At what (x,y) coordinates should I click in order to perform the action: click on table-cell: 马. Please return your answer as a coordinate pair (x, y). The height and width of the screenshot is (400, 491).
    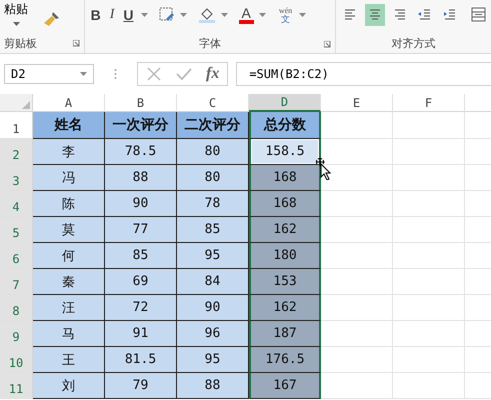
    Looking at the image, I should click on (69, 334).